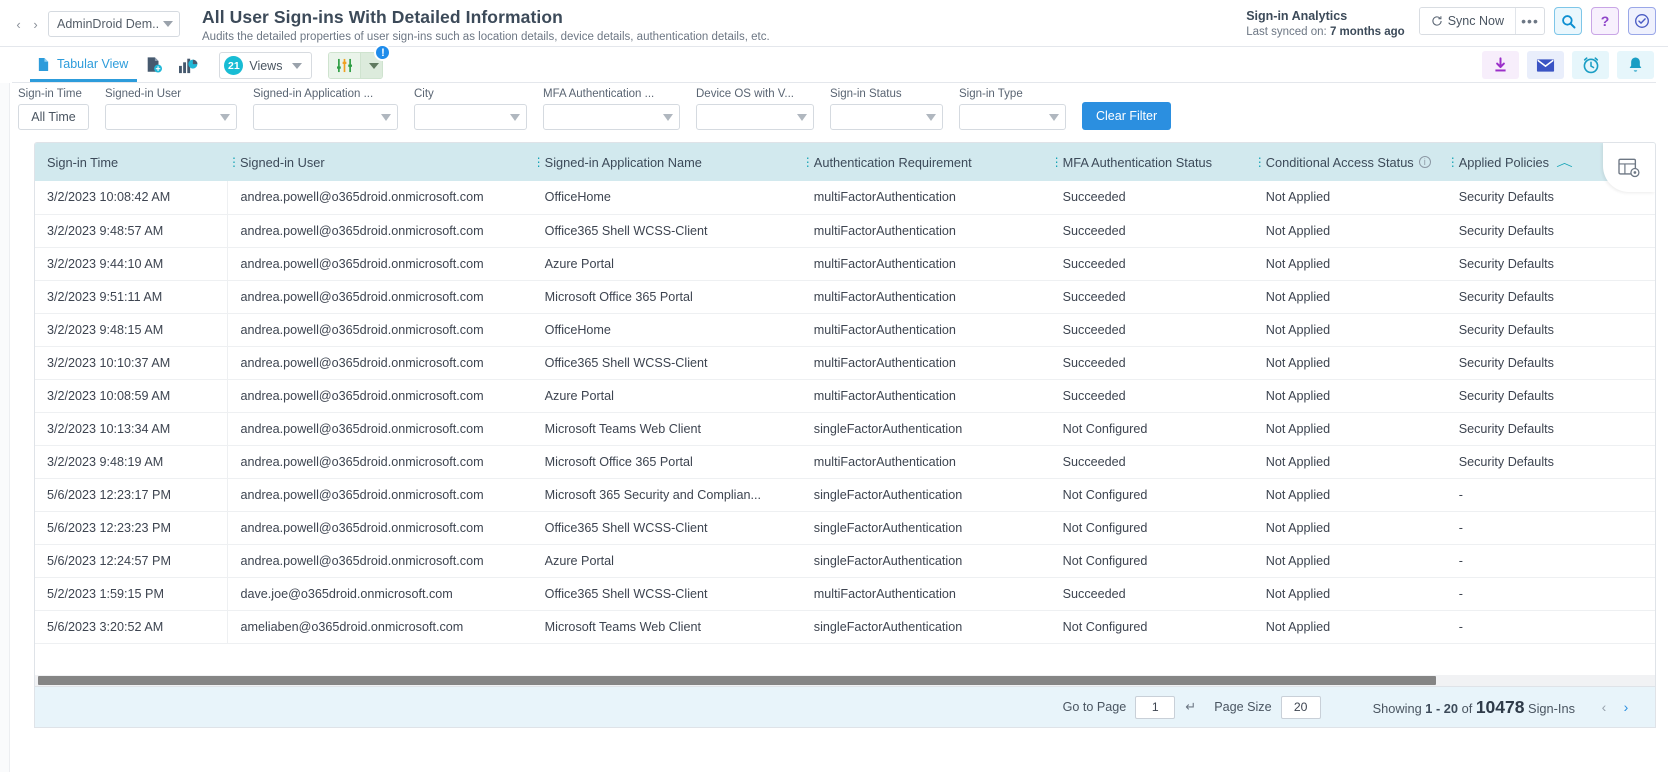 The width and height of the screenshot is (1668, 772). What do you see at coordinates (667, 297) in the screenshot?
I see `cell-application: Microsoft Office 365 Portal` at bounding box center [667, 297].